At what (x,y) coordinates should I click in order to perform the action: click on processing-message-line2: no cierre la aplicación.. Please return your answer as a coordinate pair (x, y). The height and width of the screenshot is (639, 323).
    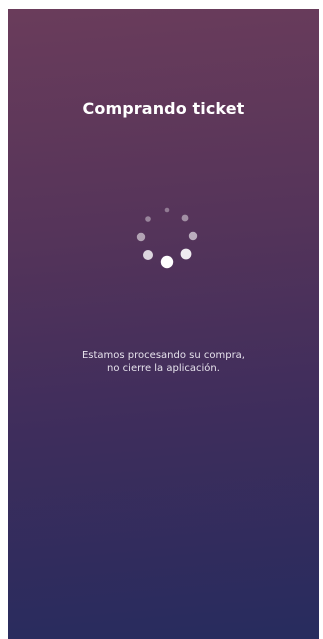
    Looking at the image, I should click on (163, 368).